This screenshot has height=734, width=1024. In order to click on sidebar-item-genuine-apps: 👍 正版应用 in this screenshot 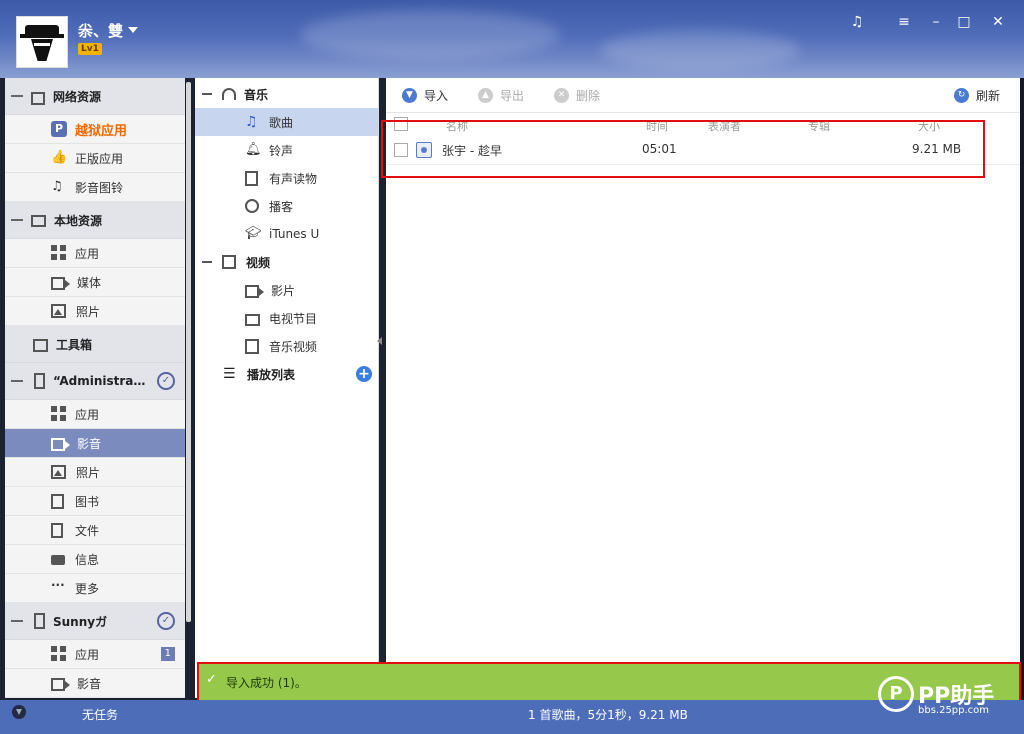, I will do `click(95, 158)`.